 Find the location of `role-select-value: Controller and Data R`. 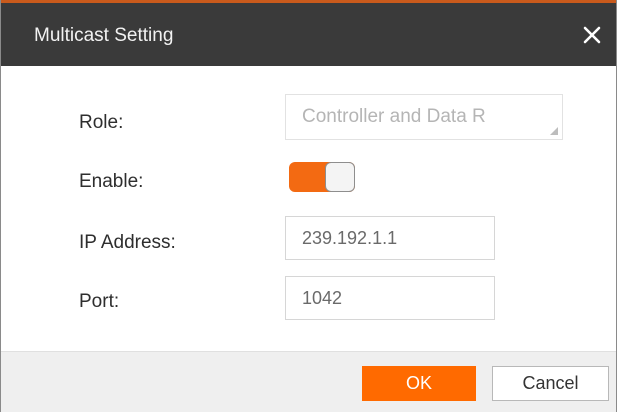

role-select-value: Controller and Data R is located at coordinates (394, 116).